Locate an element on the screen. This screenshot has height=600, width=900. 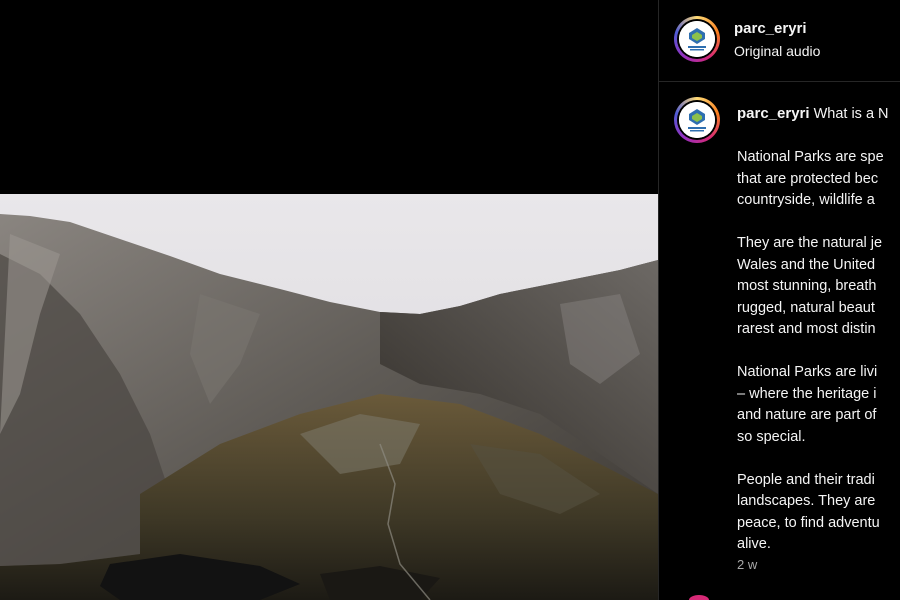
caption-line: rugged, natural beaut is located at coordinates (806, 307).